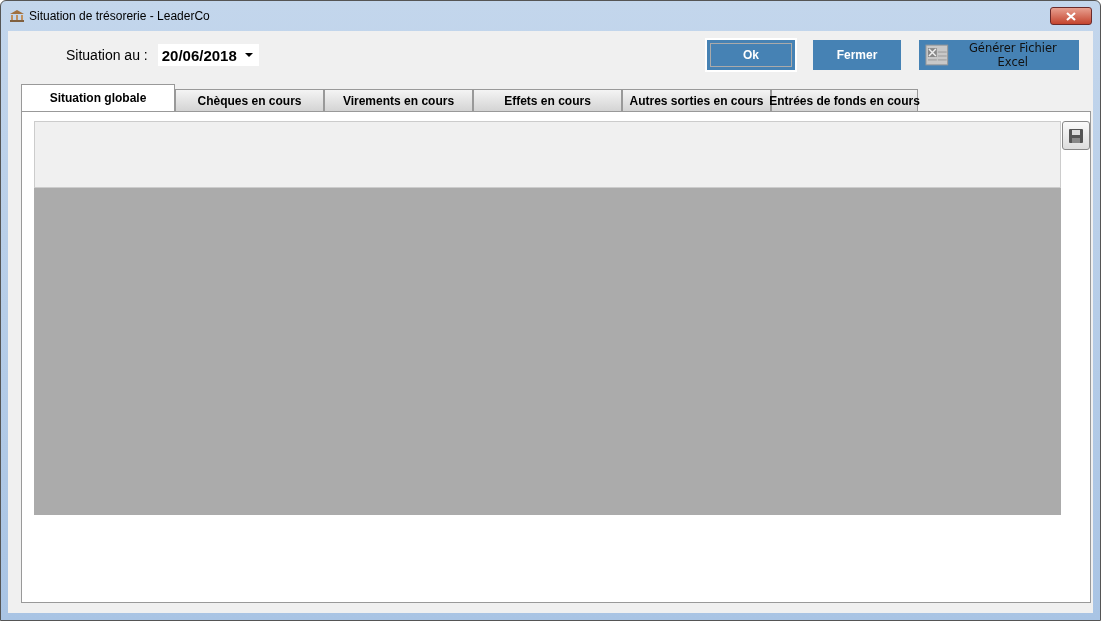 Image resolution: width=1101 pixels, height=621 pixels. Describe the element at coordinates (98, 97) in the screenshot. I see `tab: Situation globale` at that location.